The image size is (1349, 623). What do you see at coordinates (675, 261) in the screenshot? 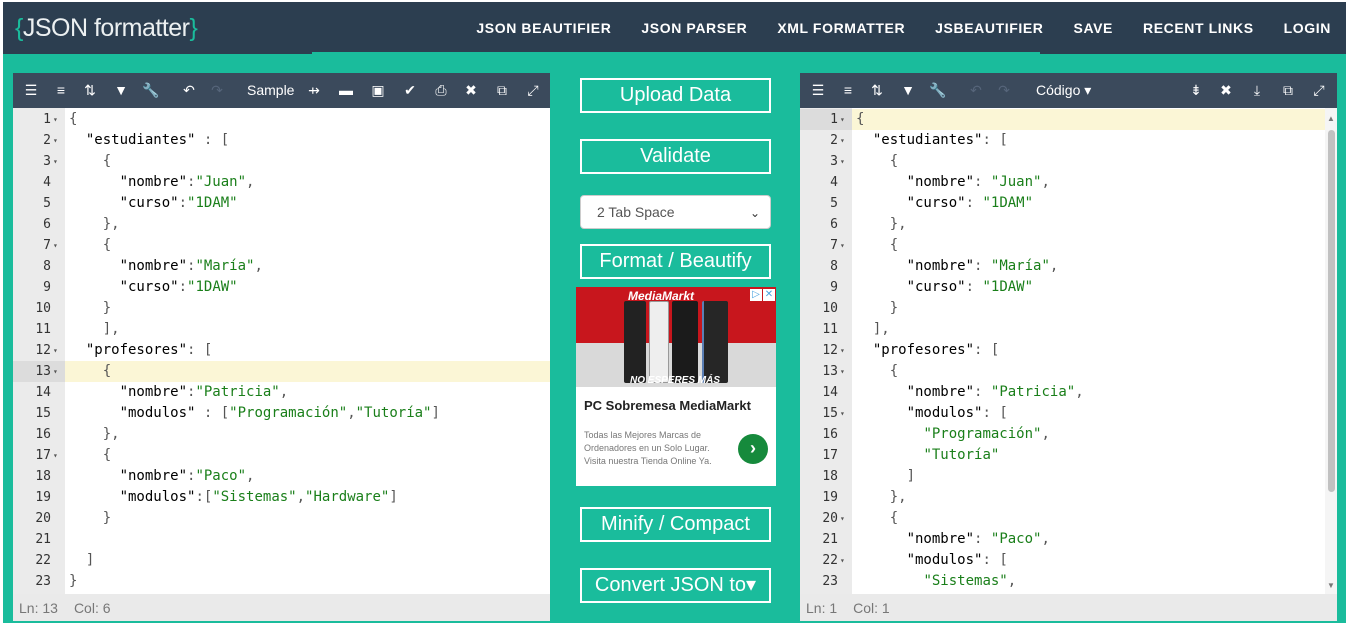
I see `format-beautify-button: Format / Beautify` at bounding box center [675, 261].